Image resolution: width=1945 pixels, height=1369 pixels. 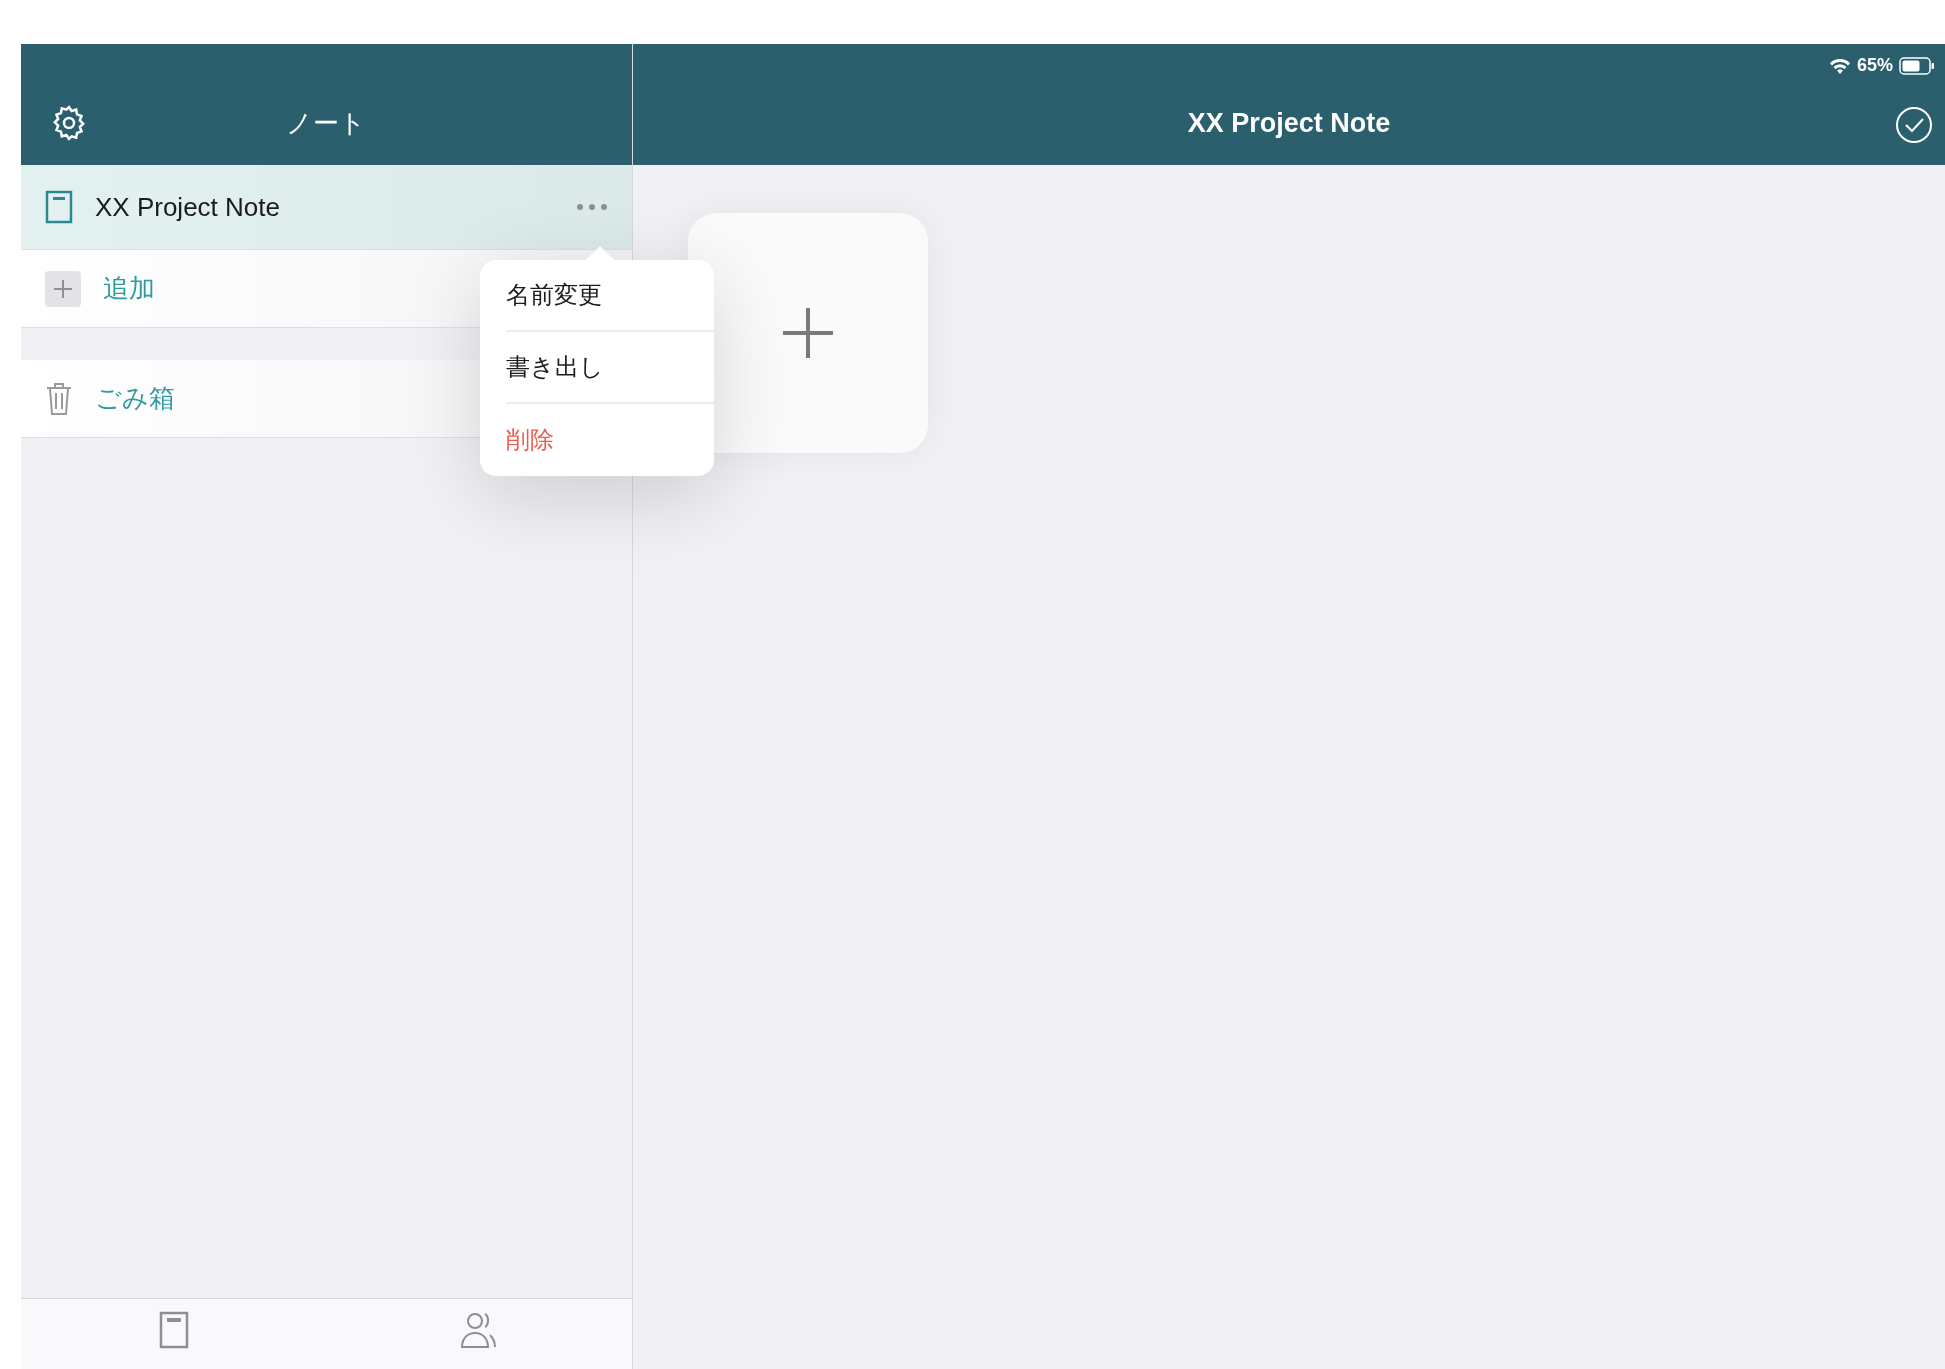 What do you see at coordinates (610, 368) in the screenshot?
I see `menu-item: 書き出し` at bounding box center [610, 368].